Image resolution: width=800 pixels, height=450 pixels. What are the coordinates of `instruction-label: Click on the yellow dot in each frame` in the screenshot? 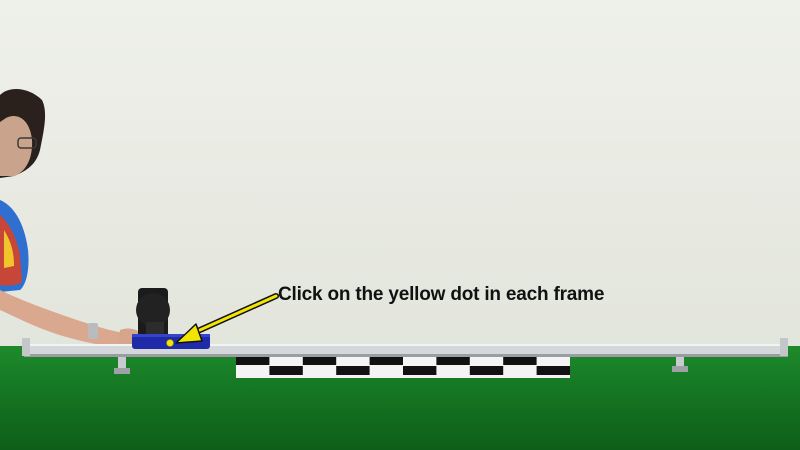 It's located at (441, 294).